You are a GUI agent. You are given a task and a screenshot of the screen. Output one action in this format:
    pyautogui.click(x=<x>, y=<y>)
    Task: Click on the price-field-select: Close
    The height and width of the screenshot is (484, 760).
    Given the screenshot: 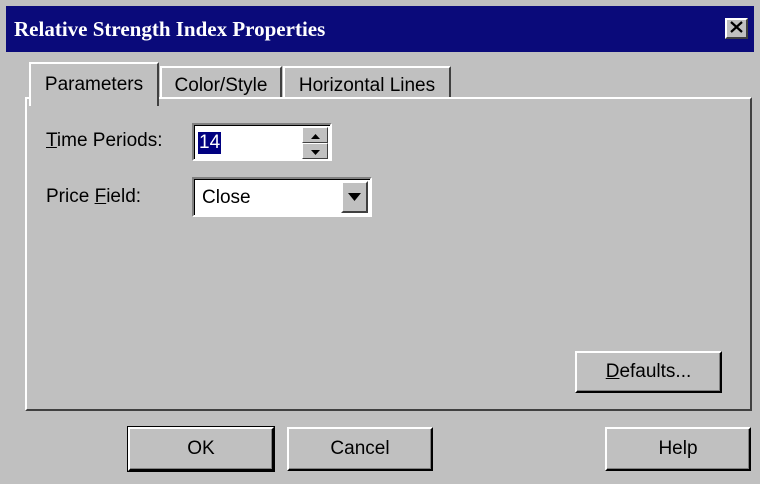 What is the action you would take?
    pyautogui.click(x=282, y=197)
    